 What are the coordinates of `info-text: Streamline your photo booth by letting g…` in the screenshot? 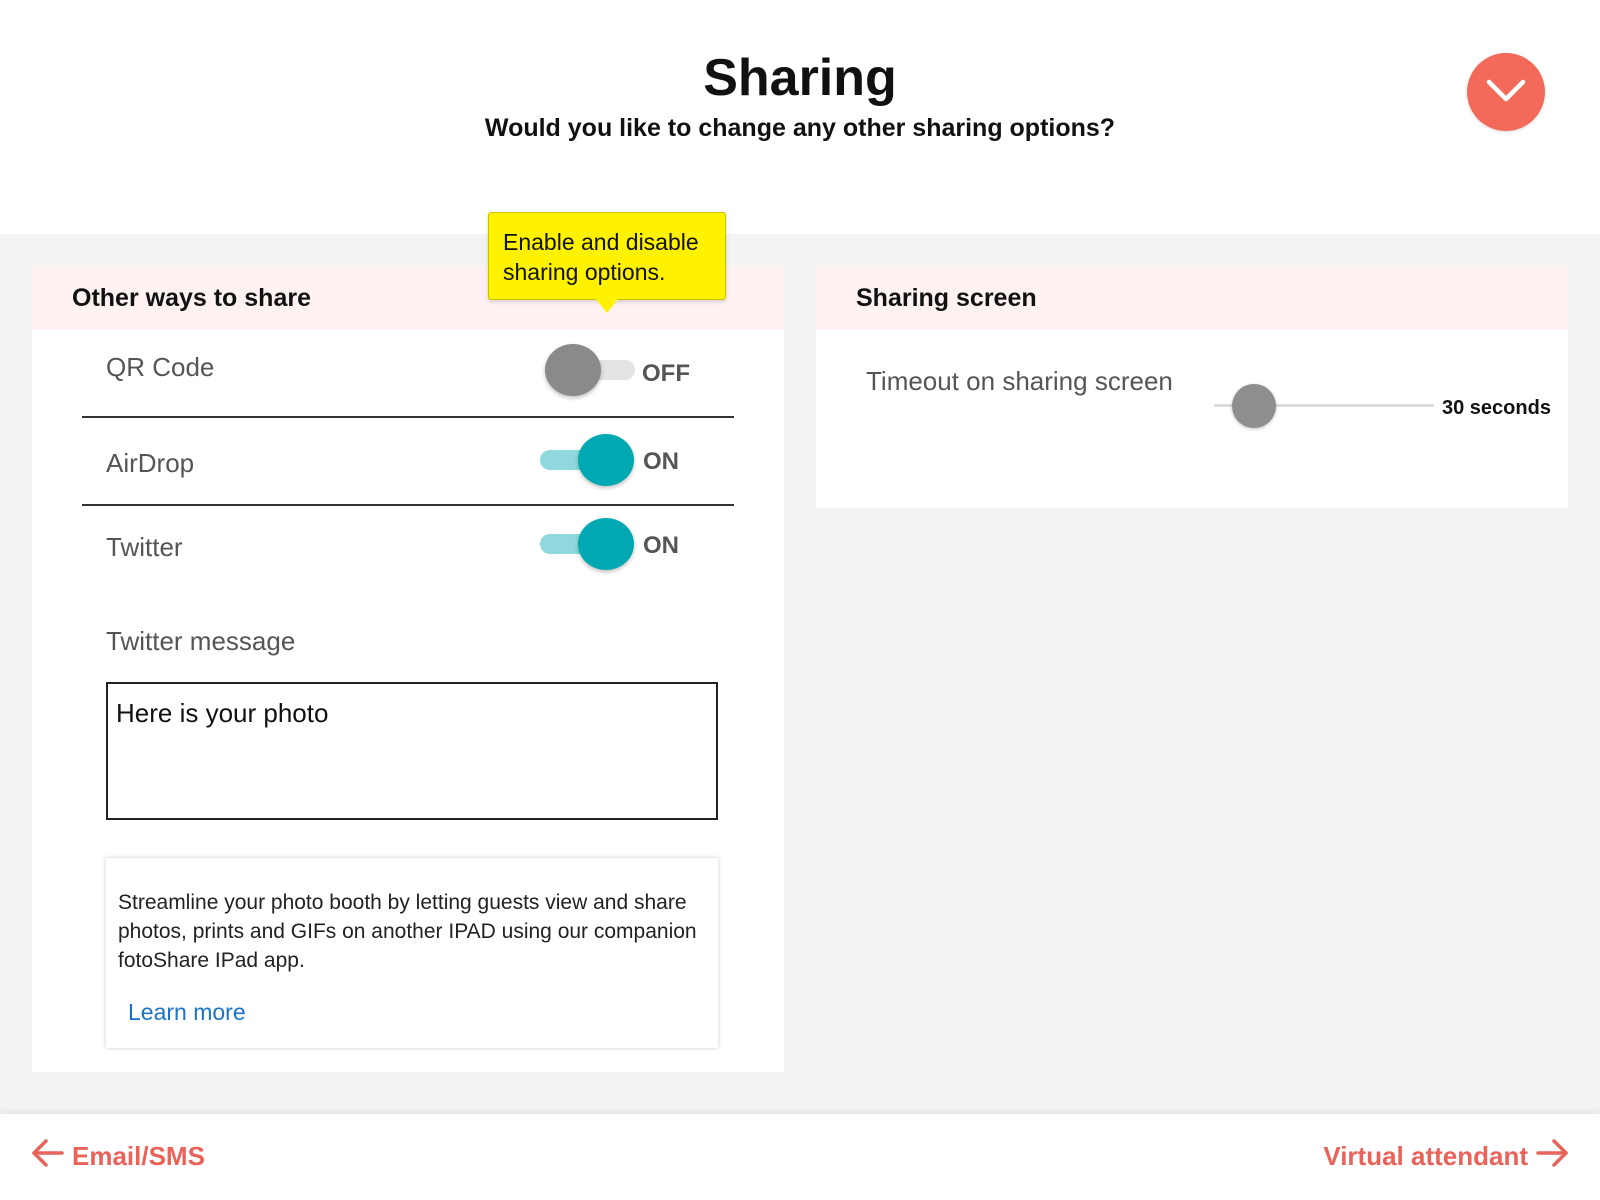 It's located at (407, 931).